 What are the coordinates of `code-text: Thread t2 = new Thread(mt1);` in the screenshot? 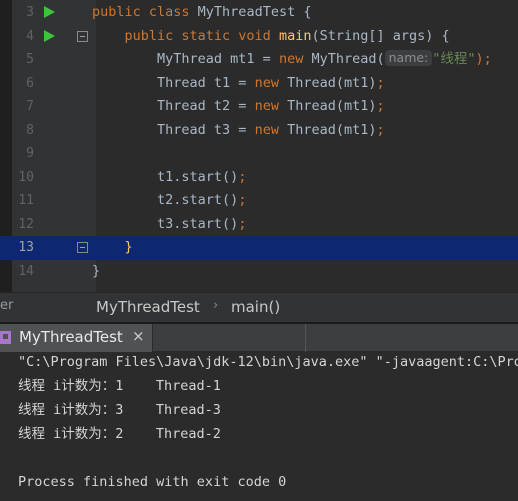 It's located at (238, 107).